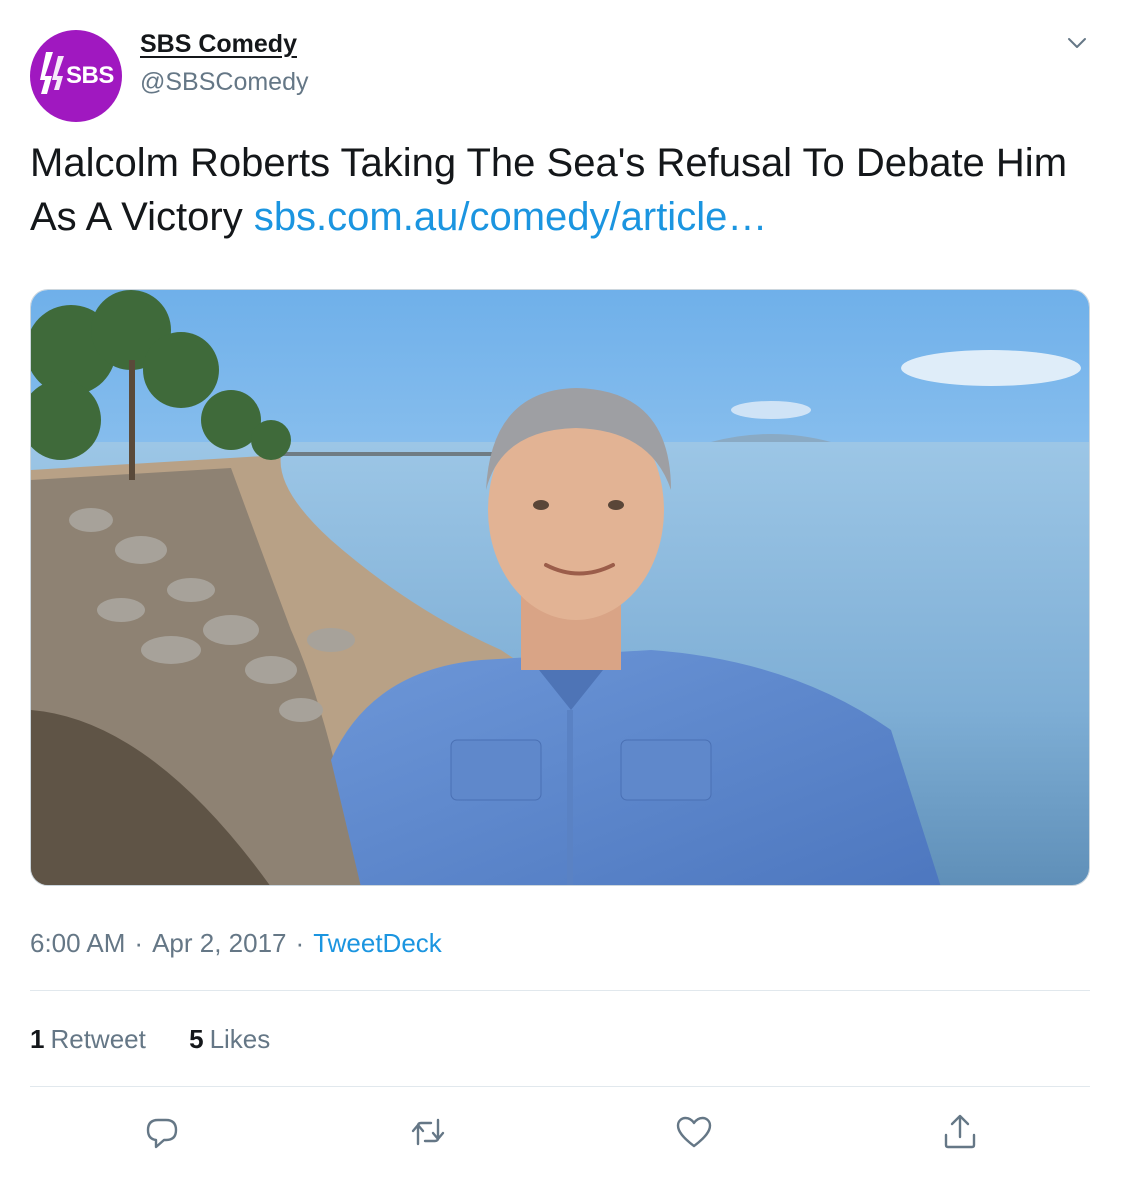 This screenshot has height=1200, width=1128. I want to click on retweet-icon, so click(428, 1132).